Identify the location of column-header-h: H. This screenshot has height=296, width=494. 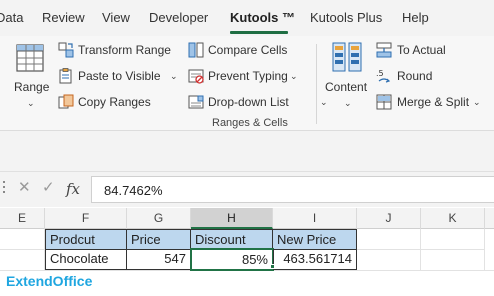
(232, 218).